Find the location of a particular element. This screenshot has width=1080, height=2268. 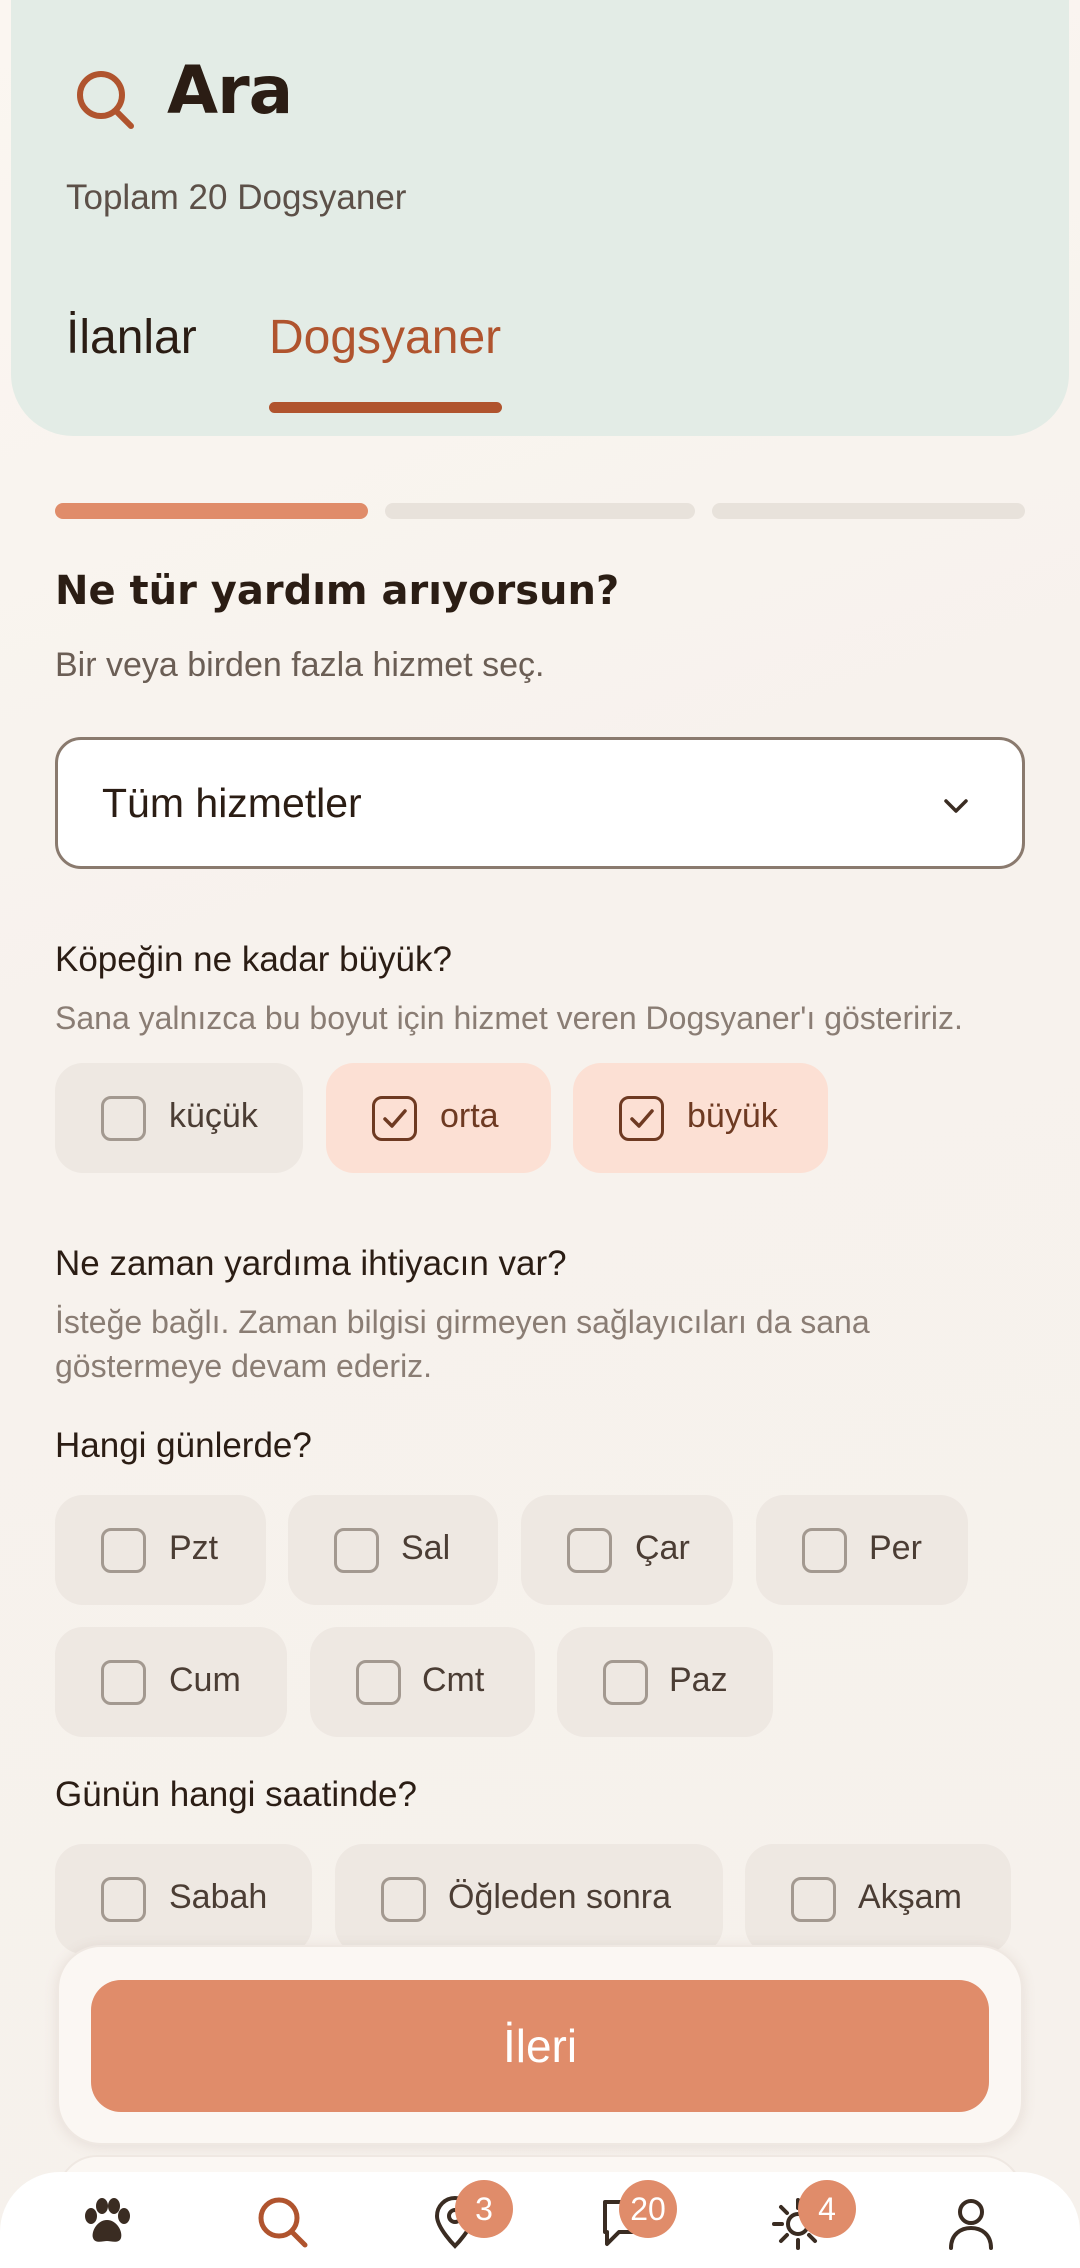

time-chip-aksam: Akşam is located at coordinates (878, 1899).